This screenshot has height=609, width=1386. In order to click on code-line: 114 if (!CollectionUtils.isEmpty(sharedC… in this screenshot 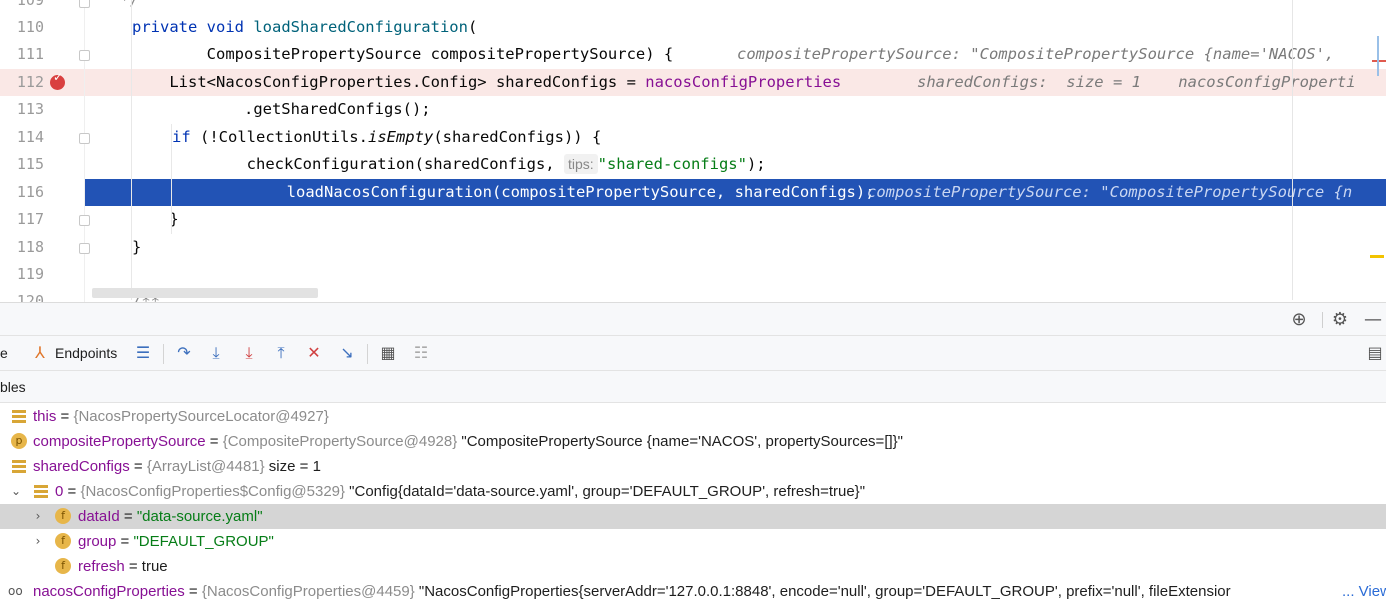, I will do `click(693, 137)`.